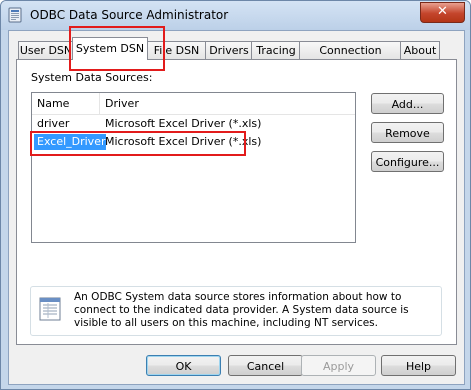 Image resolution: width=471 pixels, height=390 pixels. What do you see at coordinates (110, 48) in the screenshot?
I see `tab-system-dsn: System DSN` at bounding box center [110, 48].